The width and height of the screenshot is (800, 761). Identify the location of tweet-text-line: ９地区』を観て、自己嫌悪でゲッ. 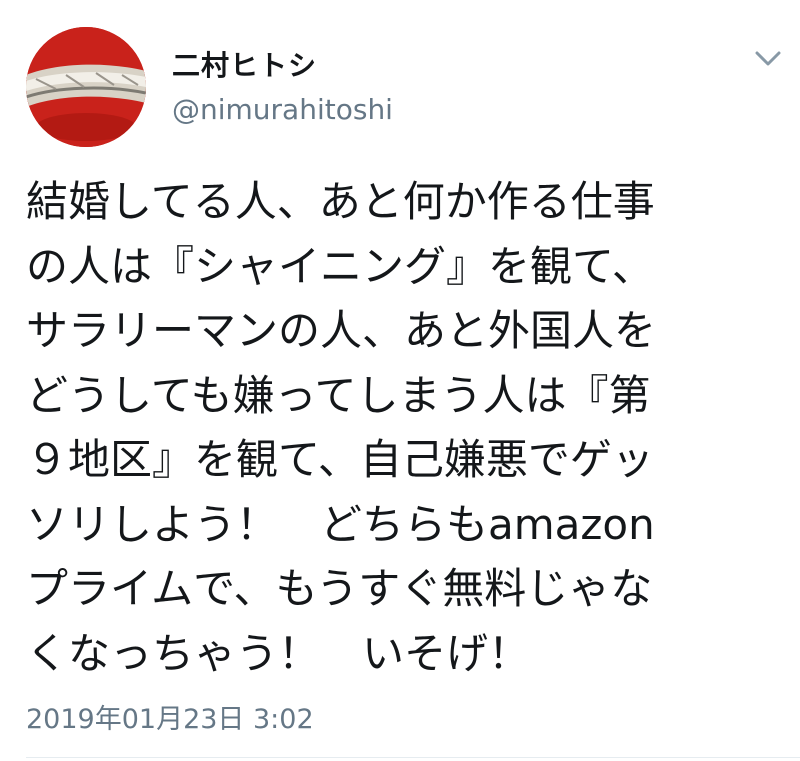
(340, 459).